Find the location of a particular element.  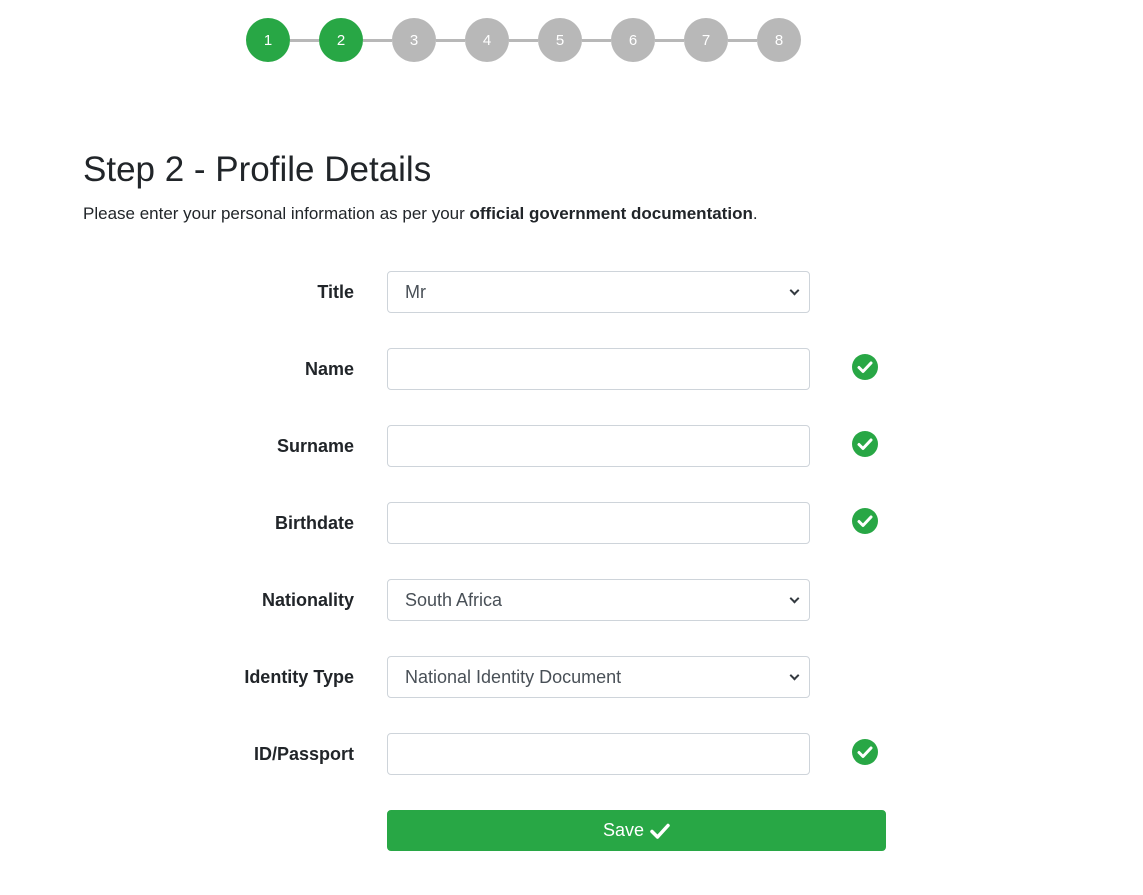

surname-input is located at coordinates (598, 446).